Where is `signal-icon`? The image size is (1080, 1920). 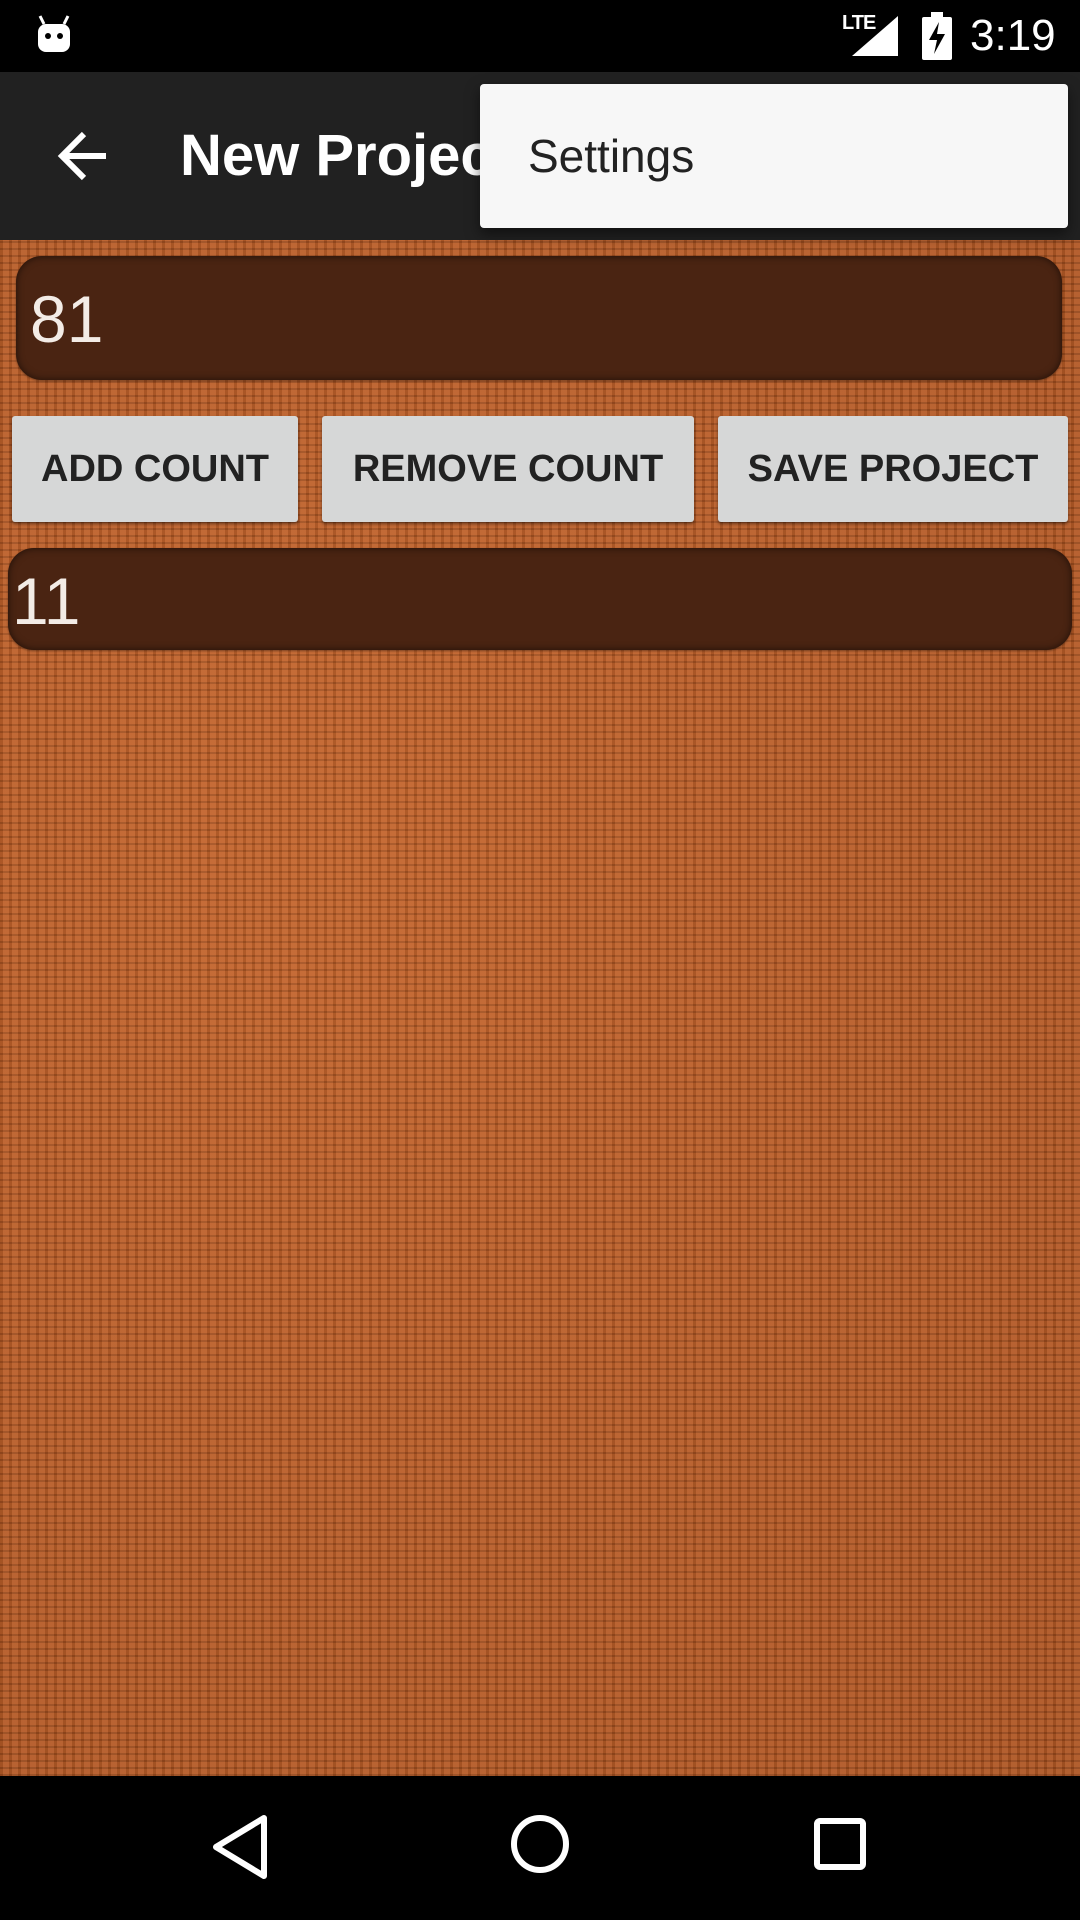
signal-icon is located at coordinates (875, 36).